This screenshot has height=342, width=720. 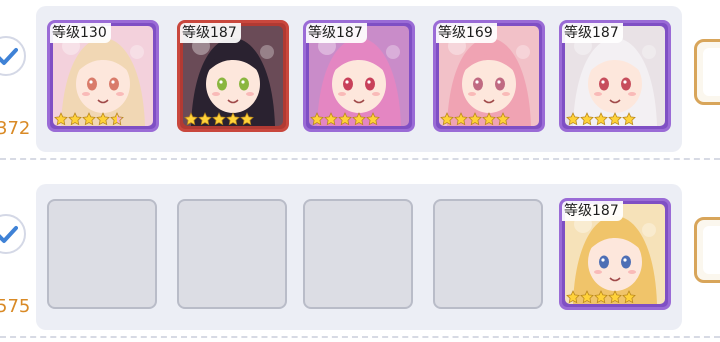 What do you see at coordinates (479, 33) in the screenshot?
I see `level-value: 169` at bounding box center [479, 33].